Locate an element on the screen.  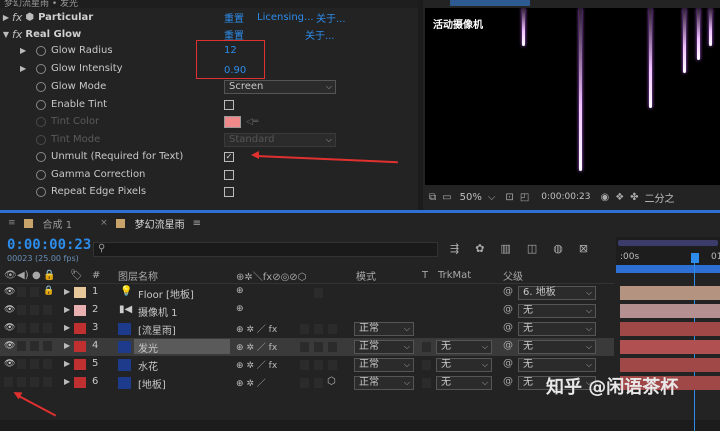
draft-3d-icon: ✿ is located at coordinates (479, 248).